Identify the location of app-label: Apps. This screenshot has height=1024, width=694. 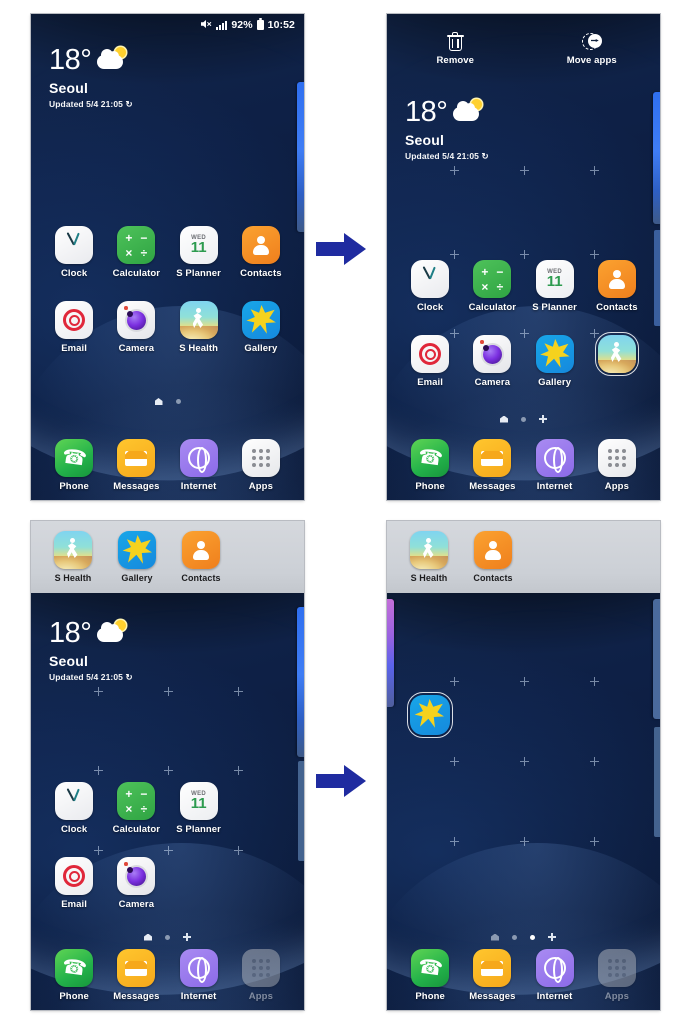
(616, 486).